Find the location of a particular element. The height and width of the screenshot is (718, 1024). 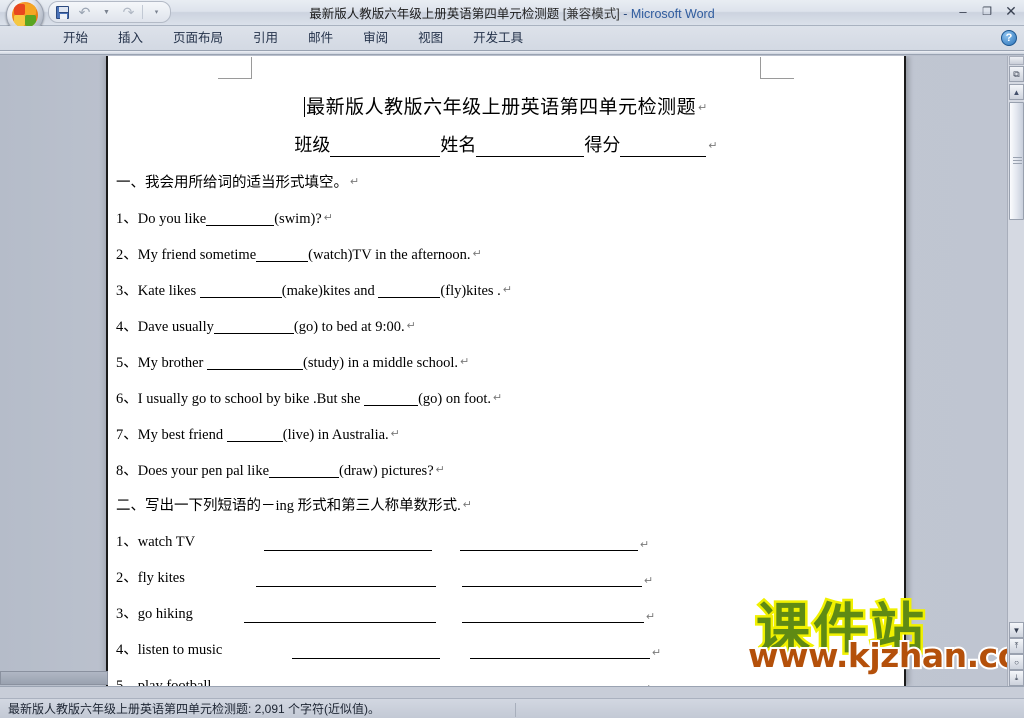

close-button: ✕ is located at coordinates (1011, 11).